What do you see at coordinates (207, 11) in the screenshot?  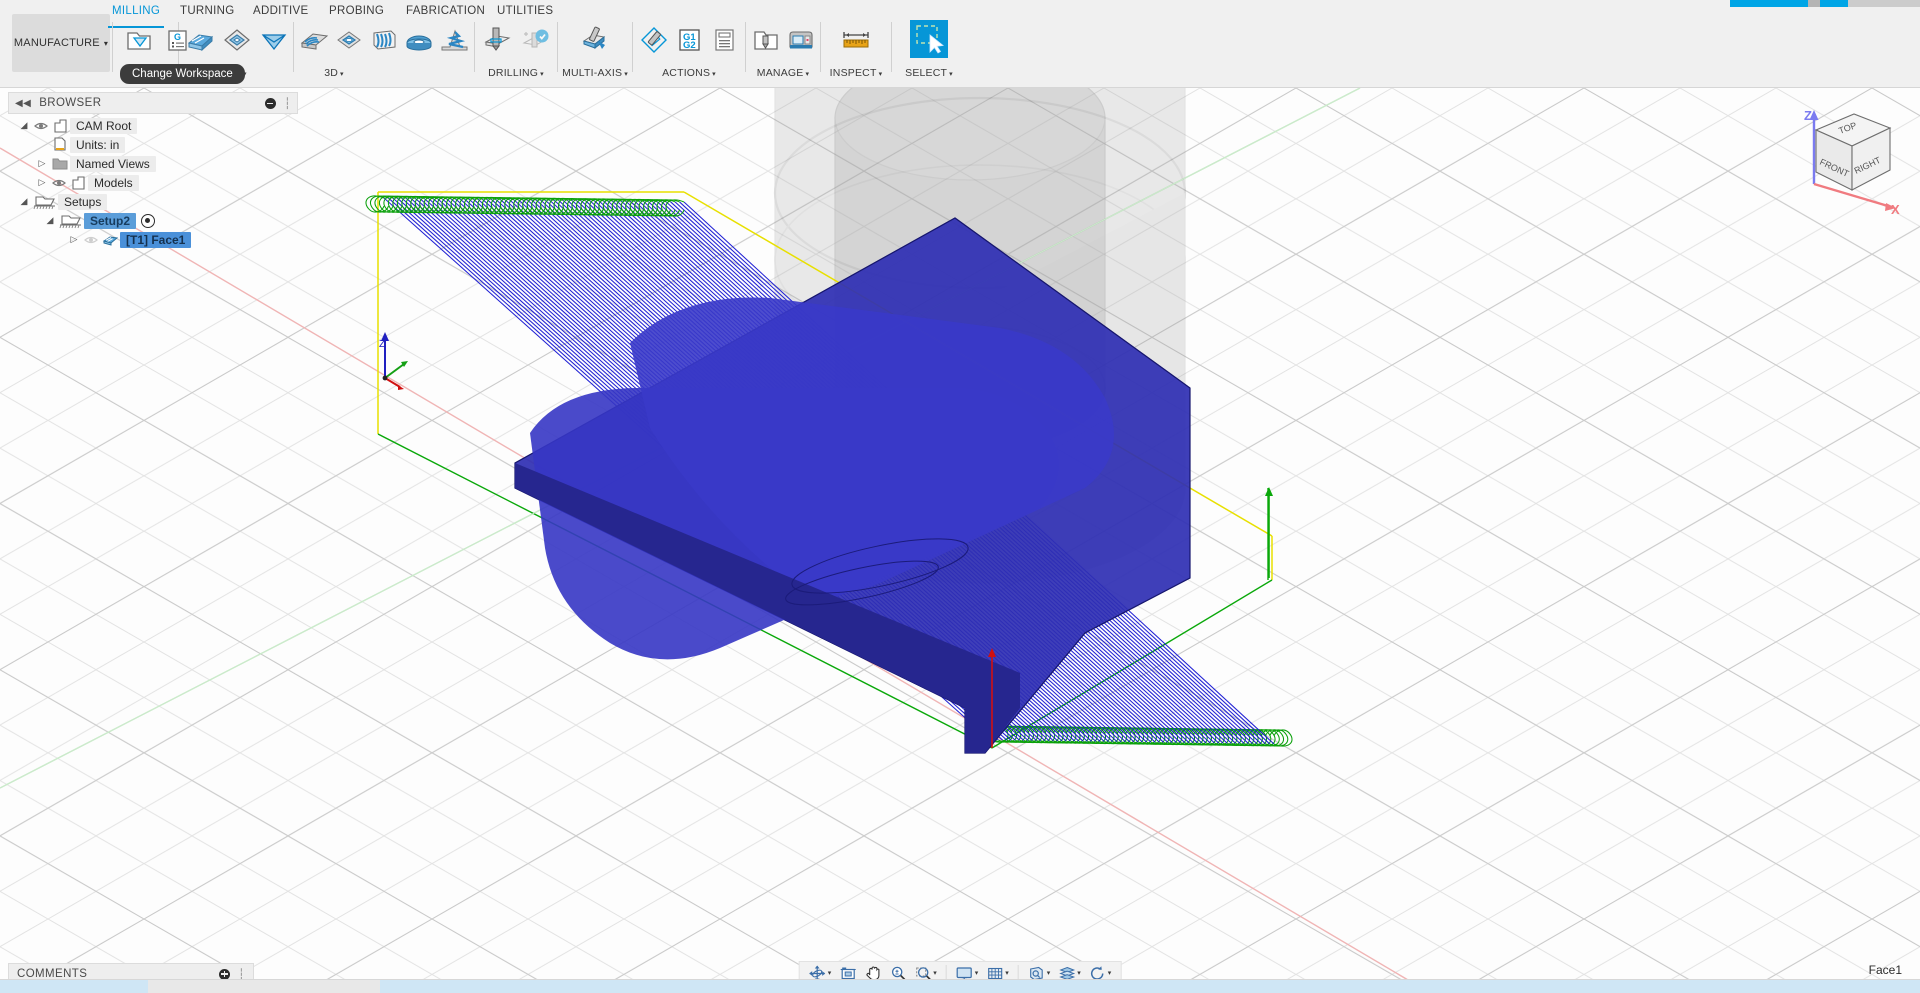 I see `tab-label: TURNING` at bounding box center [207, 11].